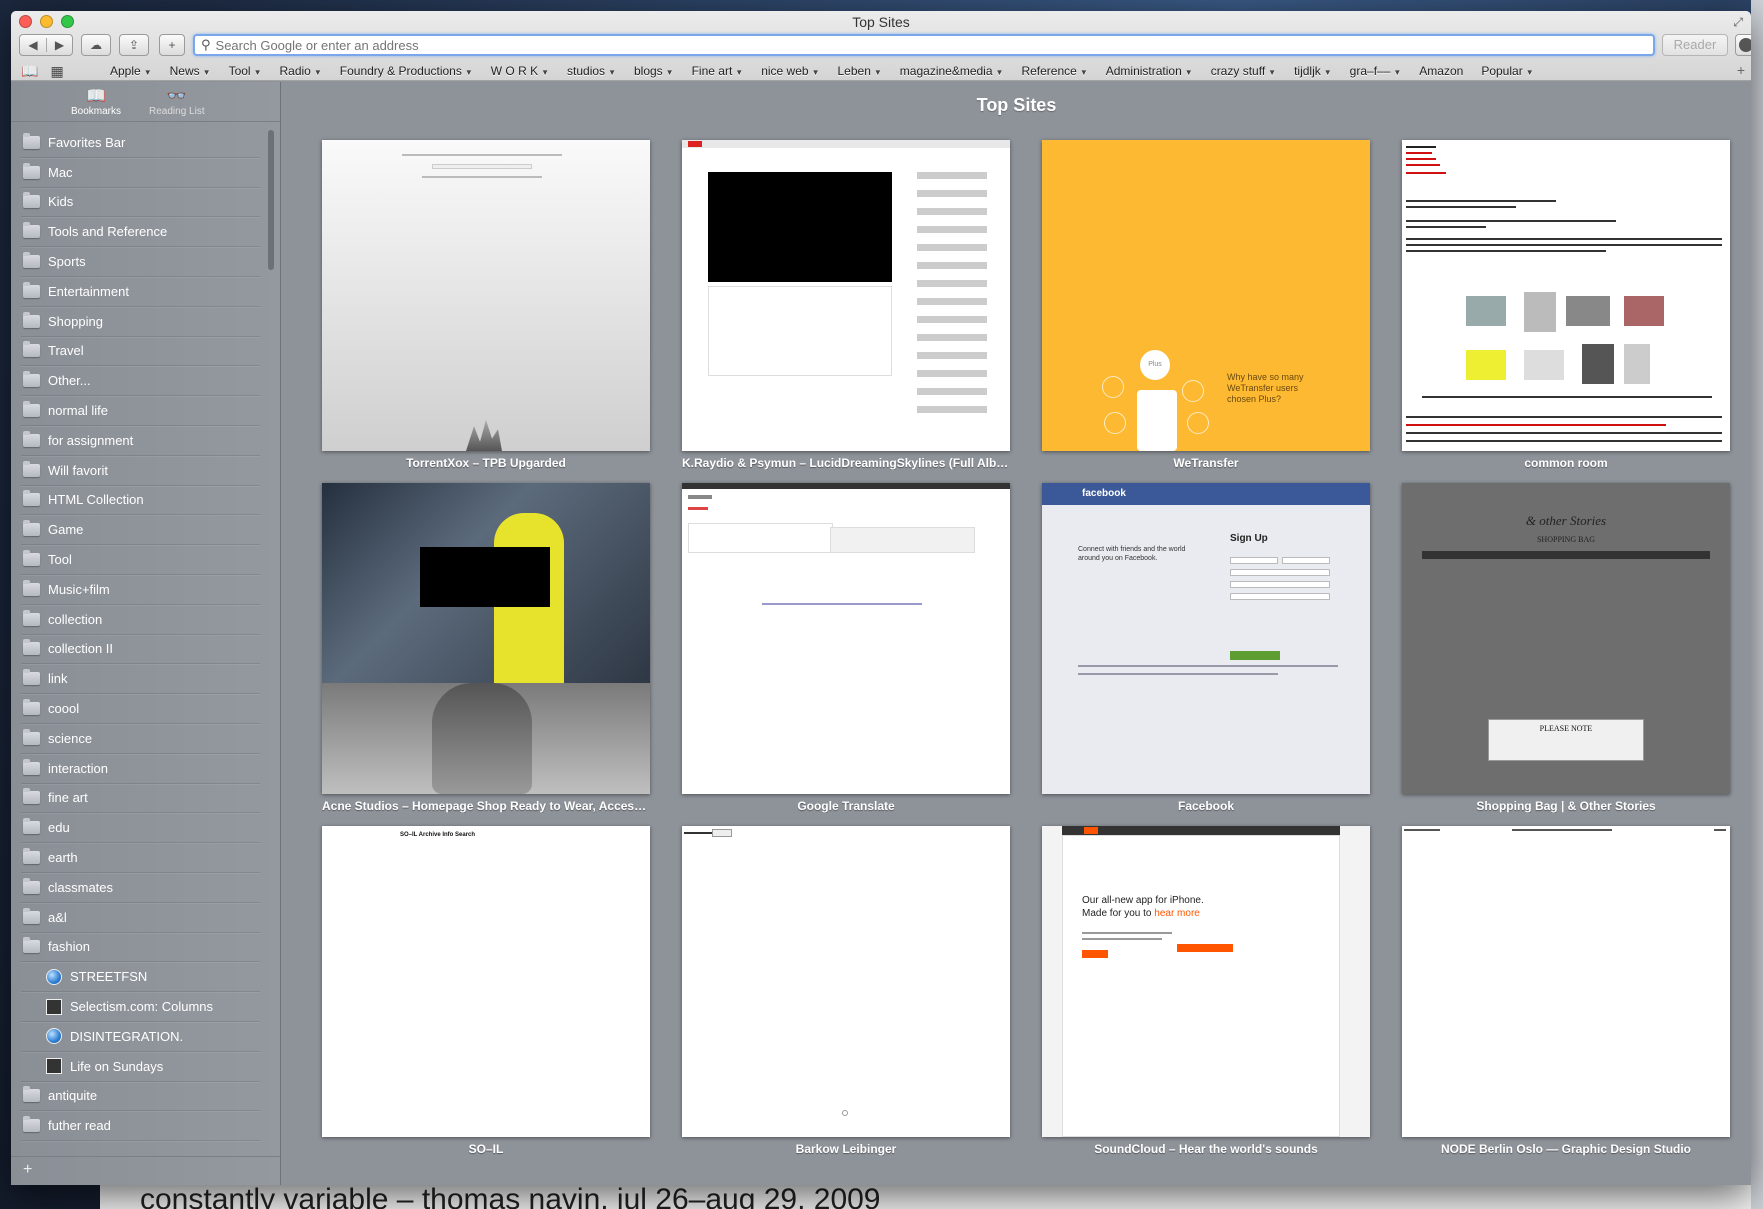  Describe the element at coordinates (1738, 22) in the screenshot. I see `fullscreen-icon: ⤢` at that location.